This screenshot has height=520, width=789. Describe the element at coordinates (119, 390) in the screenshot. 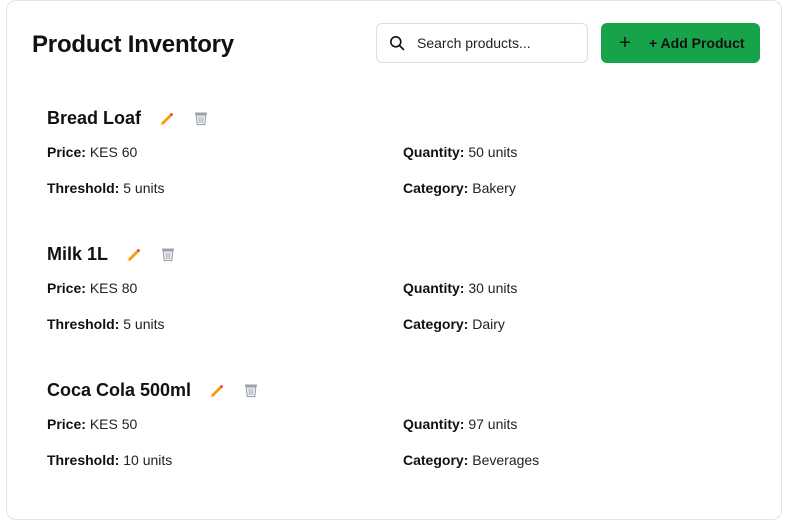

I see `product-name: Coca Cola 500ml` at that location.